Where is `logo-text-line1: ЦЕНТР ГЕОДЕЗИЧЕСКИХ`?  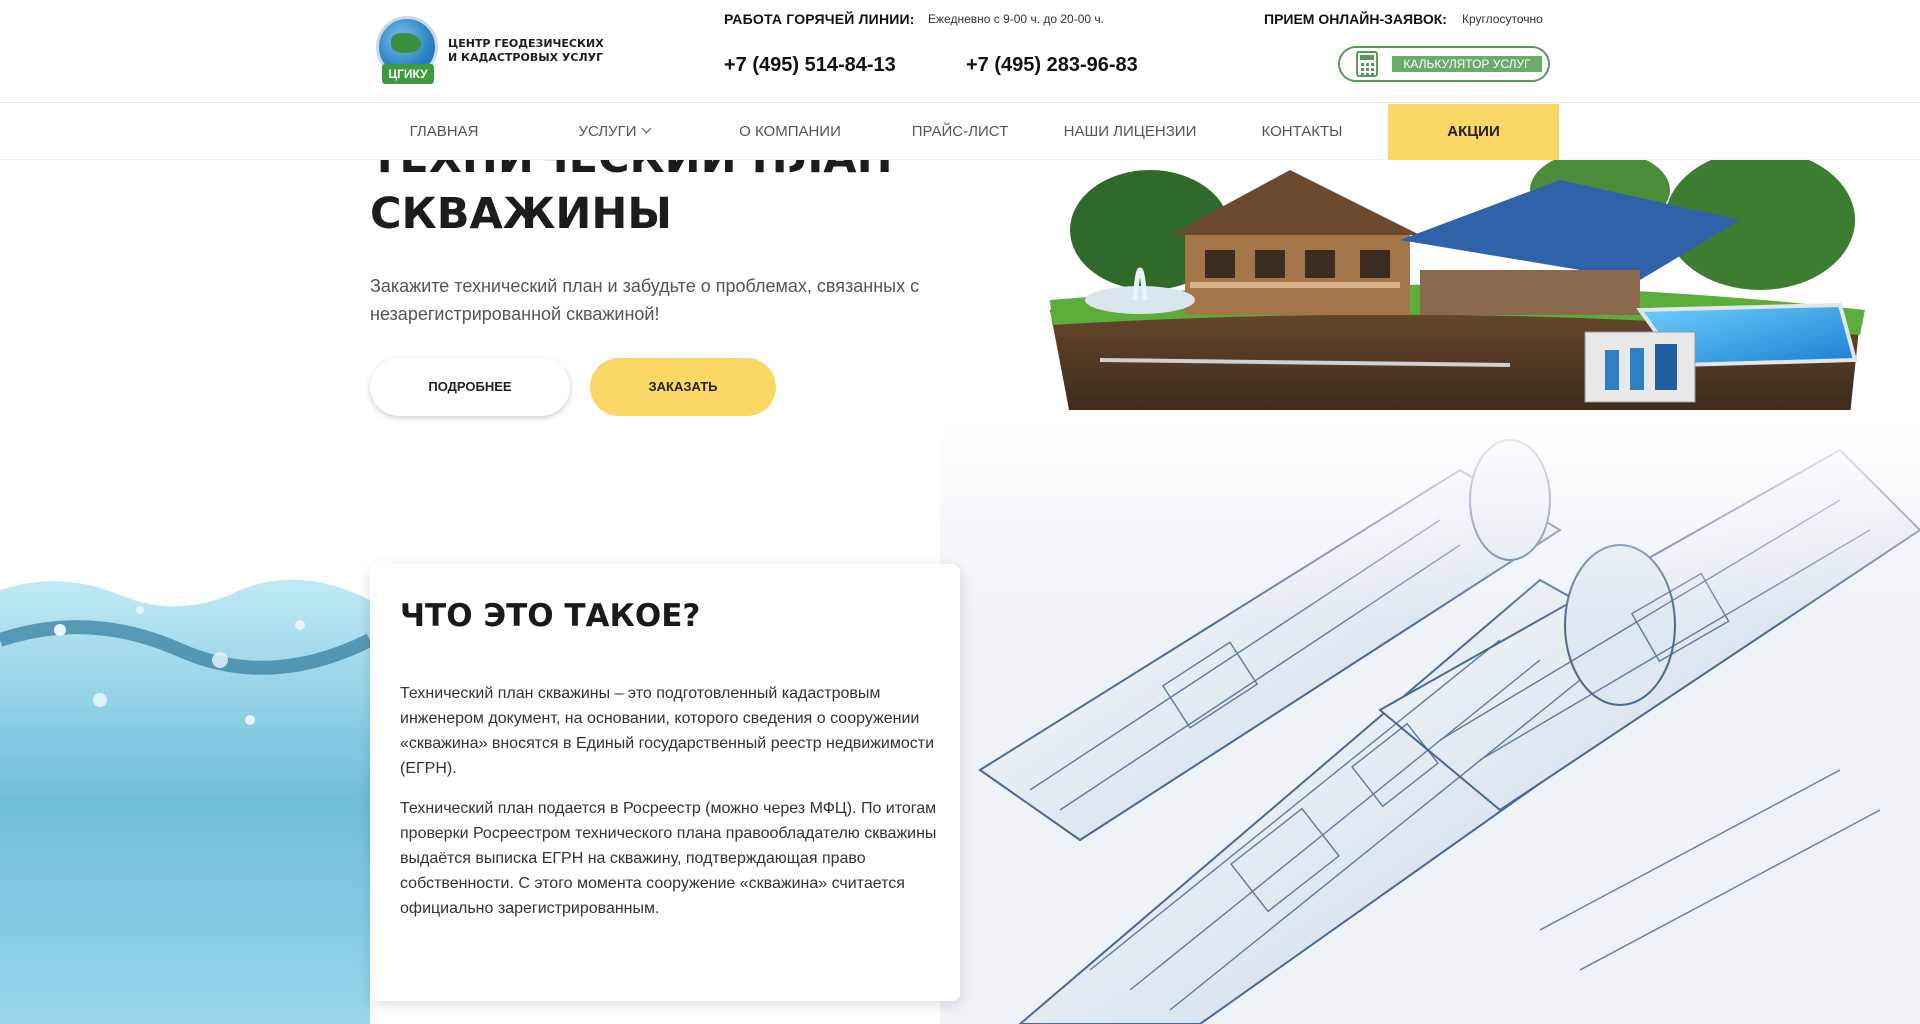 logo-text-line1: ЦЕНТР ГЕОДЕЗИЧЕСКИХ is located at coordinates (526, 43).